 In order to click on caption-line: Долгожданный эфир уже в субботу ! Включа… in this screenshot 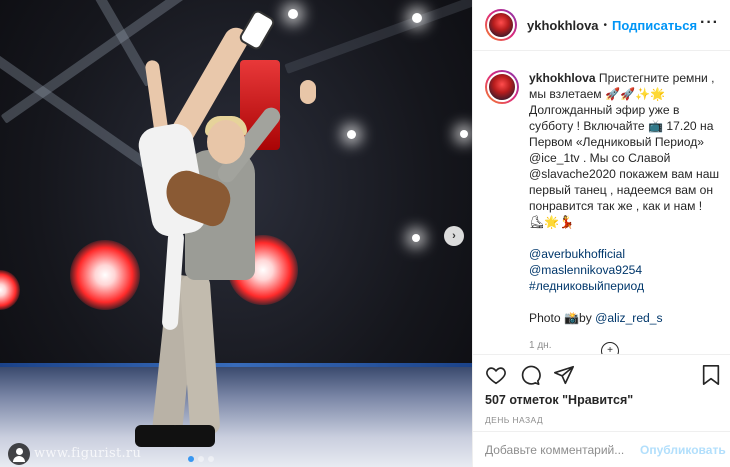, I will do `click(624, 158)`.